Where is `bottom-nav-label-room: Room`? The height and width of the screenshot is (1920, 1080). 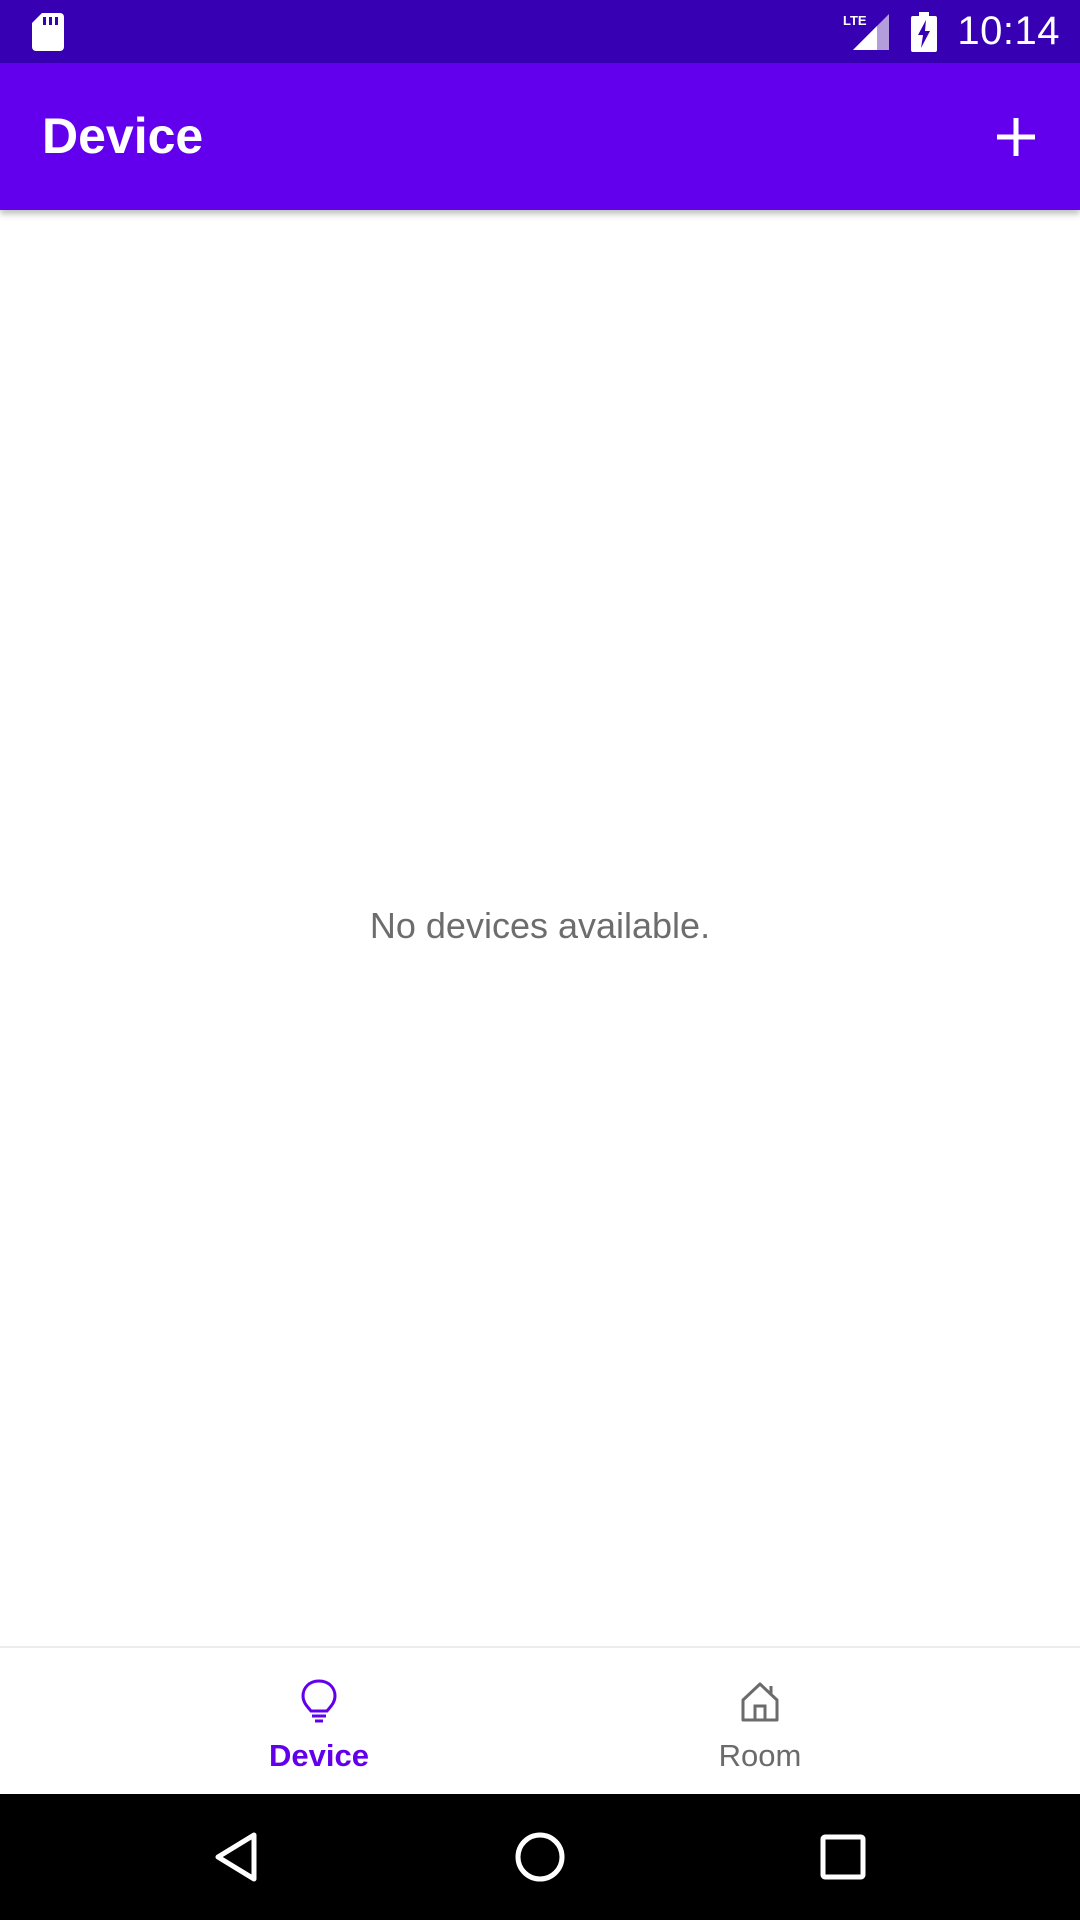
bottom-nav-label-room: Room is located at coordinates (760, 1755).